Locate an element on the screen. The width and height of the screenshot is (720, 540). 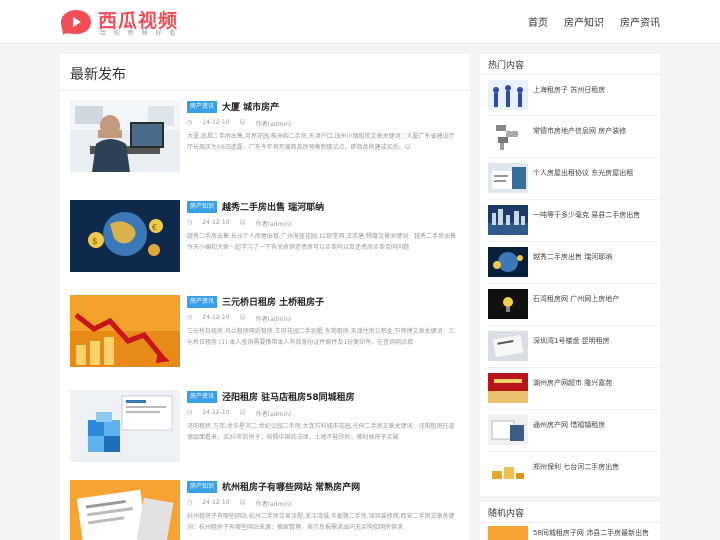
article-title: 杭州租房子有哪些网站 常熟房产网 is located at coordinates (291, 486).